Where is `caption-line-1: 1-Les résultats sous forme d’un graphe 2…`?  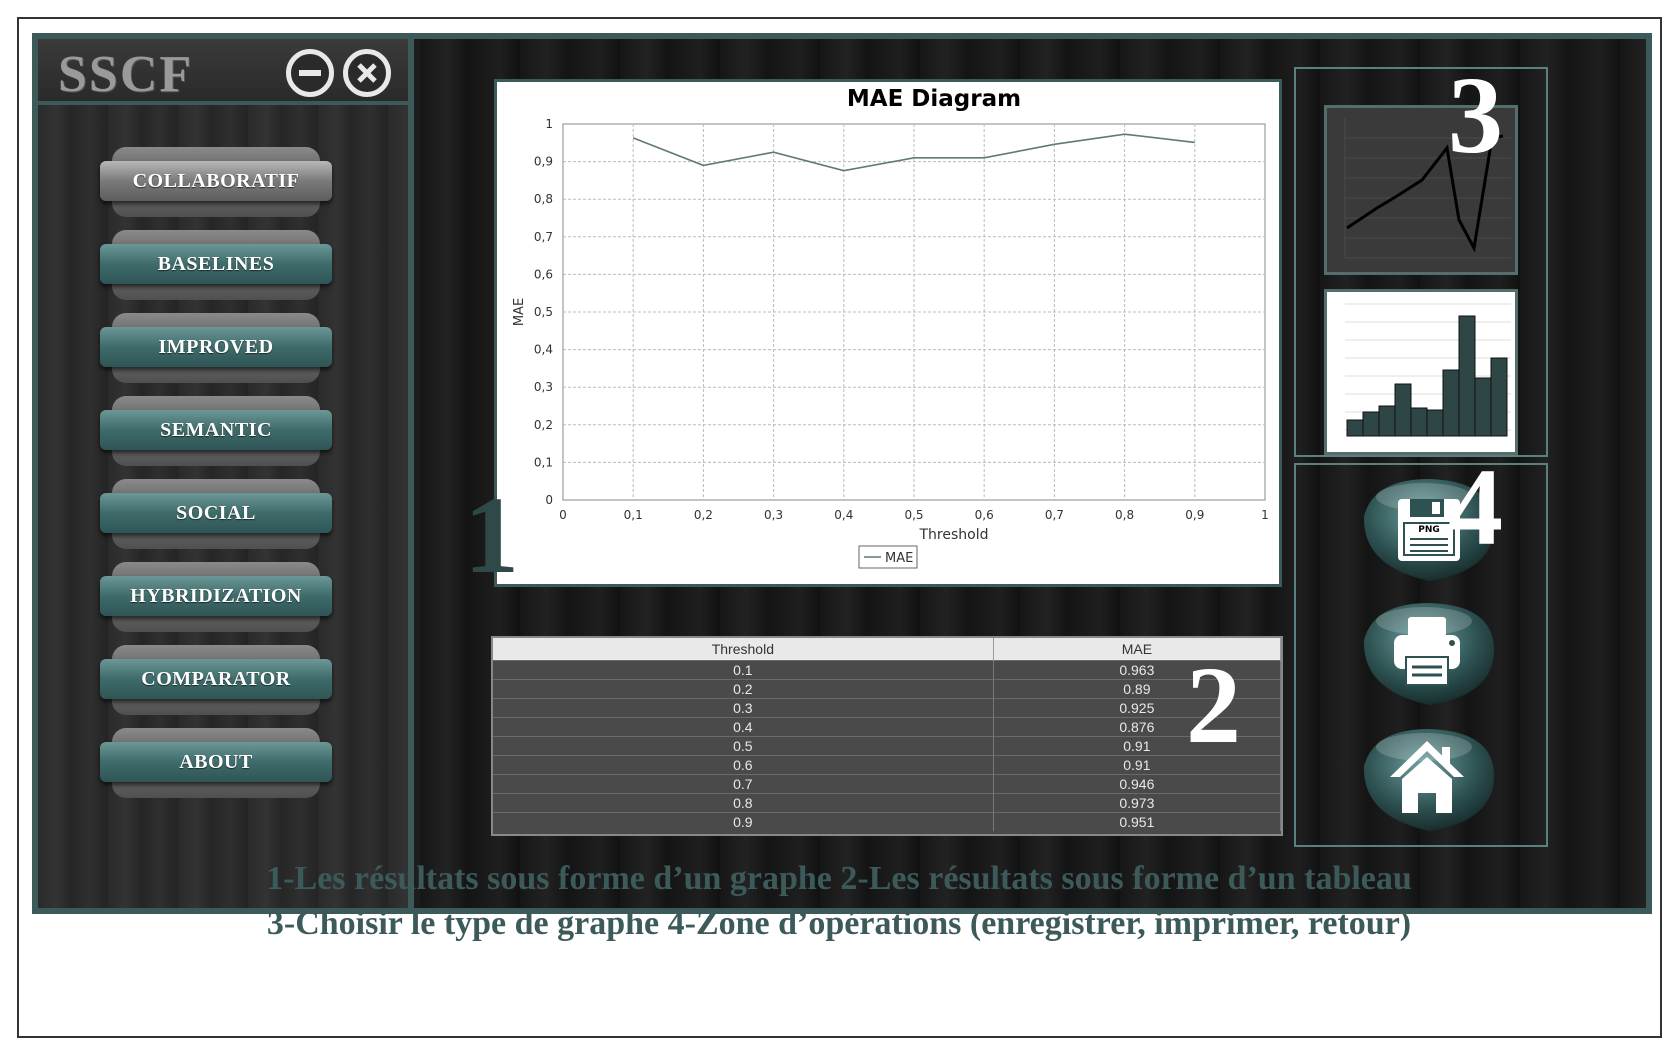
caption-line-1: 1-Les résultats sous forme d’un graphe 2… is located at coordinates (839, 878).